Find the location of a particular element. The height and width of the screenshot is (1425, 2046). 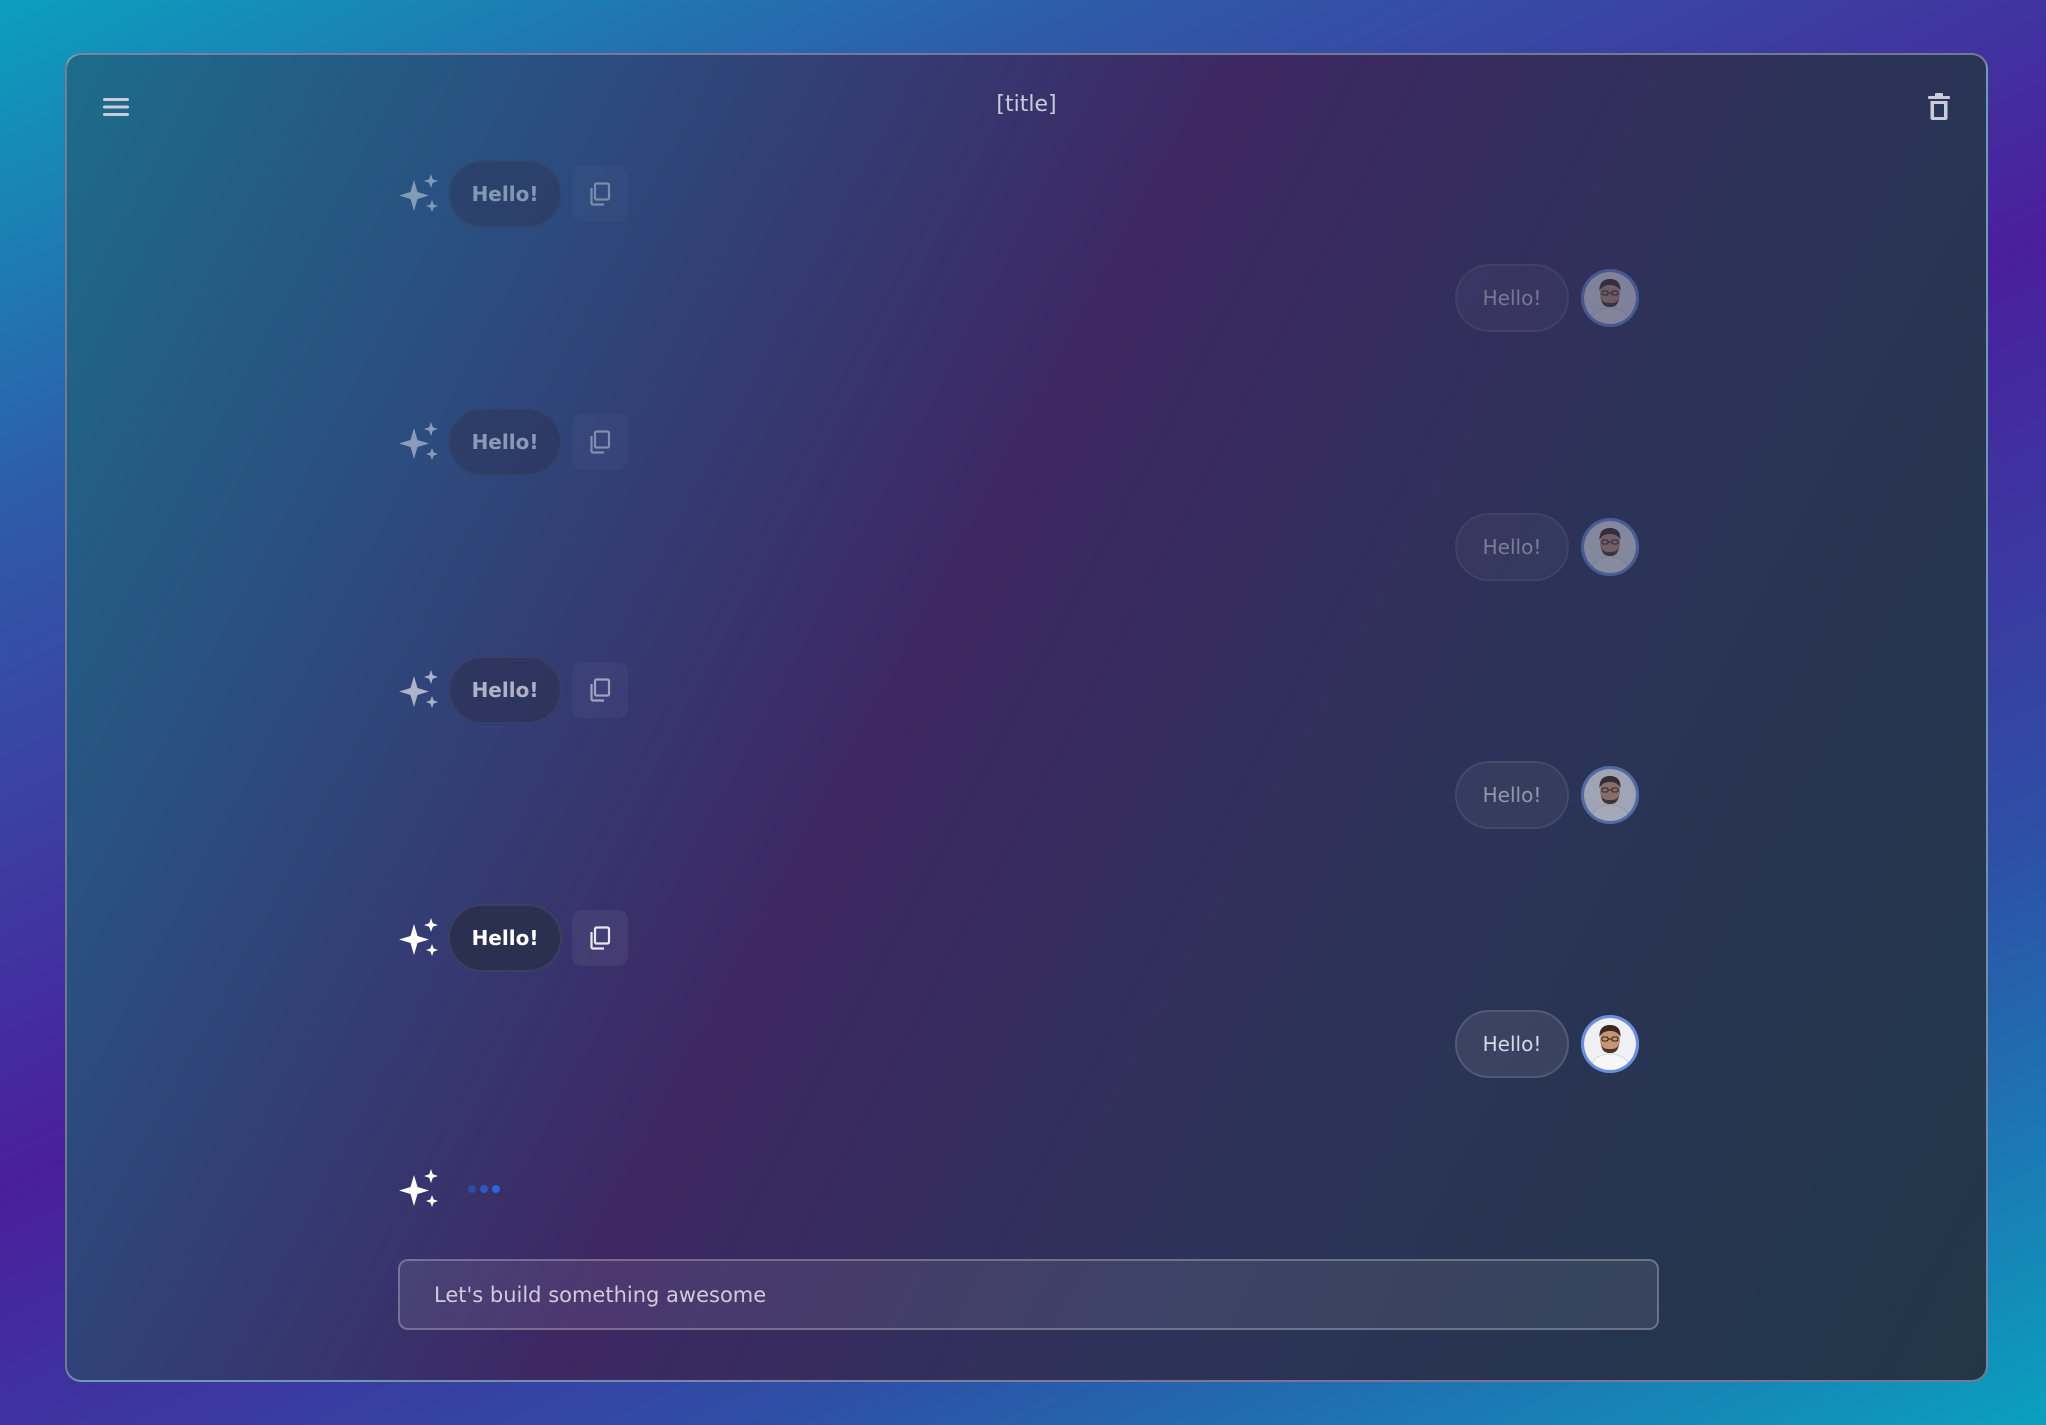

message-input is located at coordinates (1028, 1294).